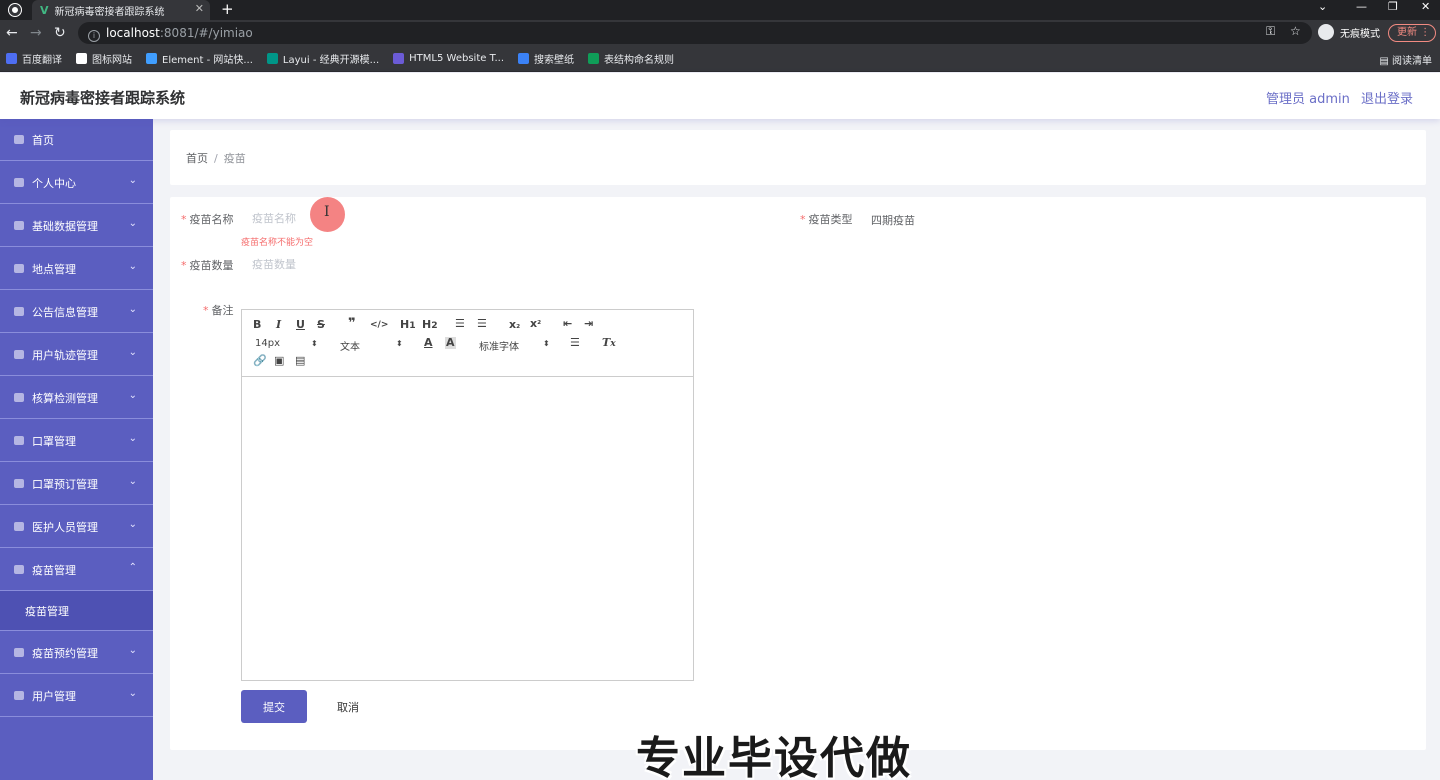  Describe the element at coordinates (76, 355) in the screenshot. I see `sidebar-item-tracks: 用户轨迹管理 ⌄` at that location.